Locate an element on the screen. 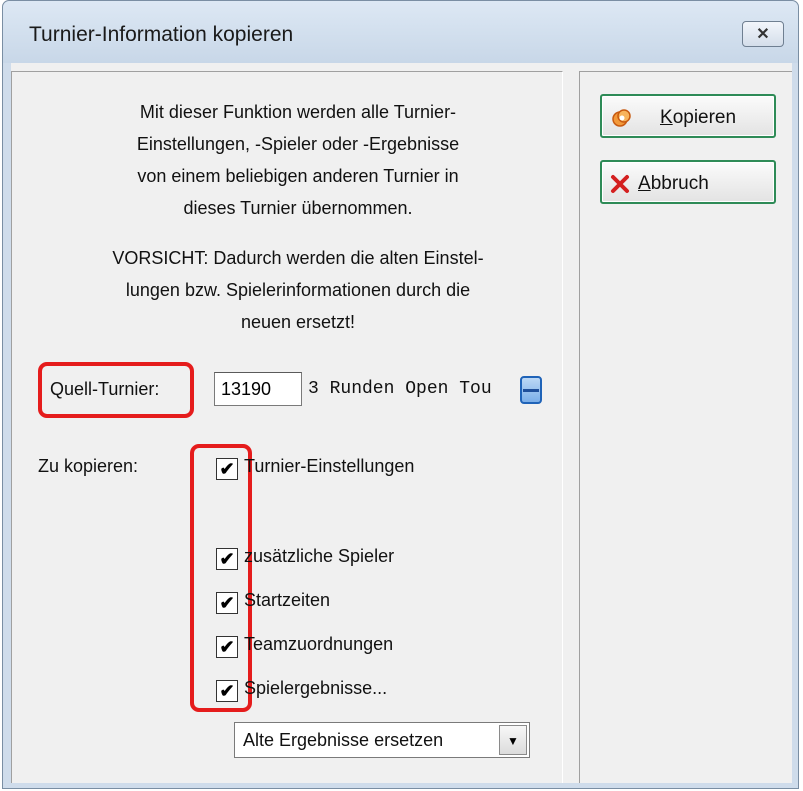 This screenshot has height=791, width=803. info-line: dieses Turnier übernommen. is located at coordinates (298, 208).